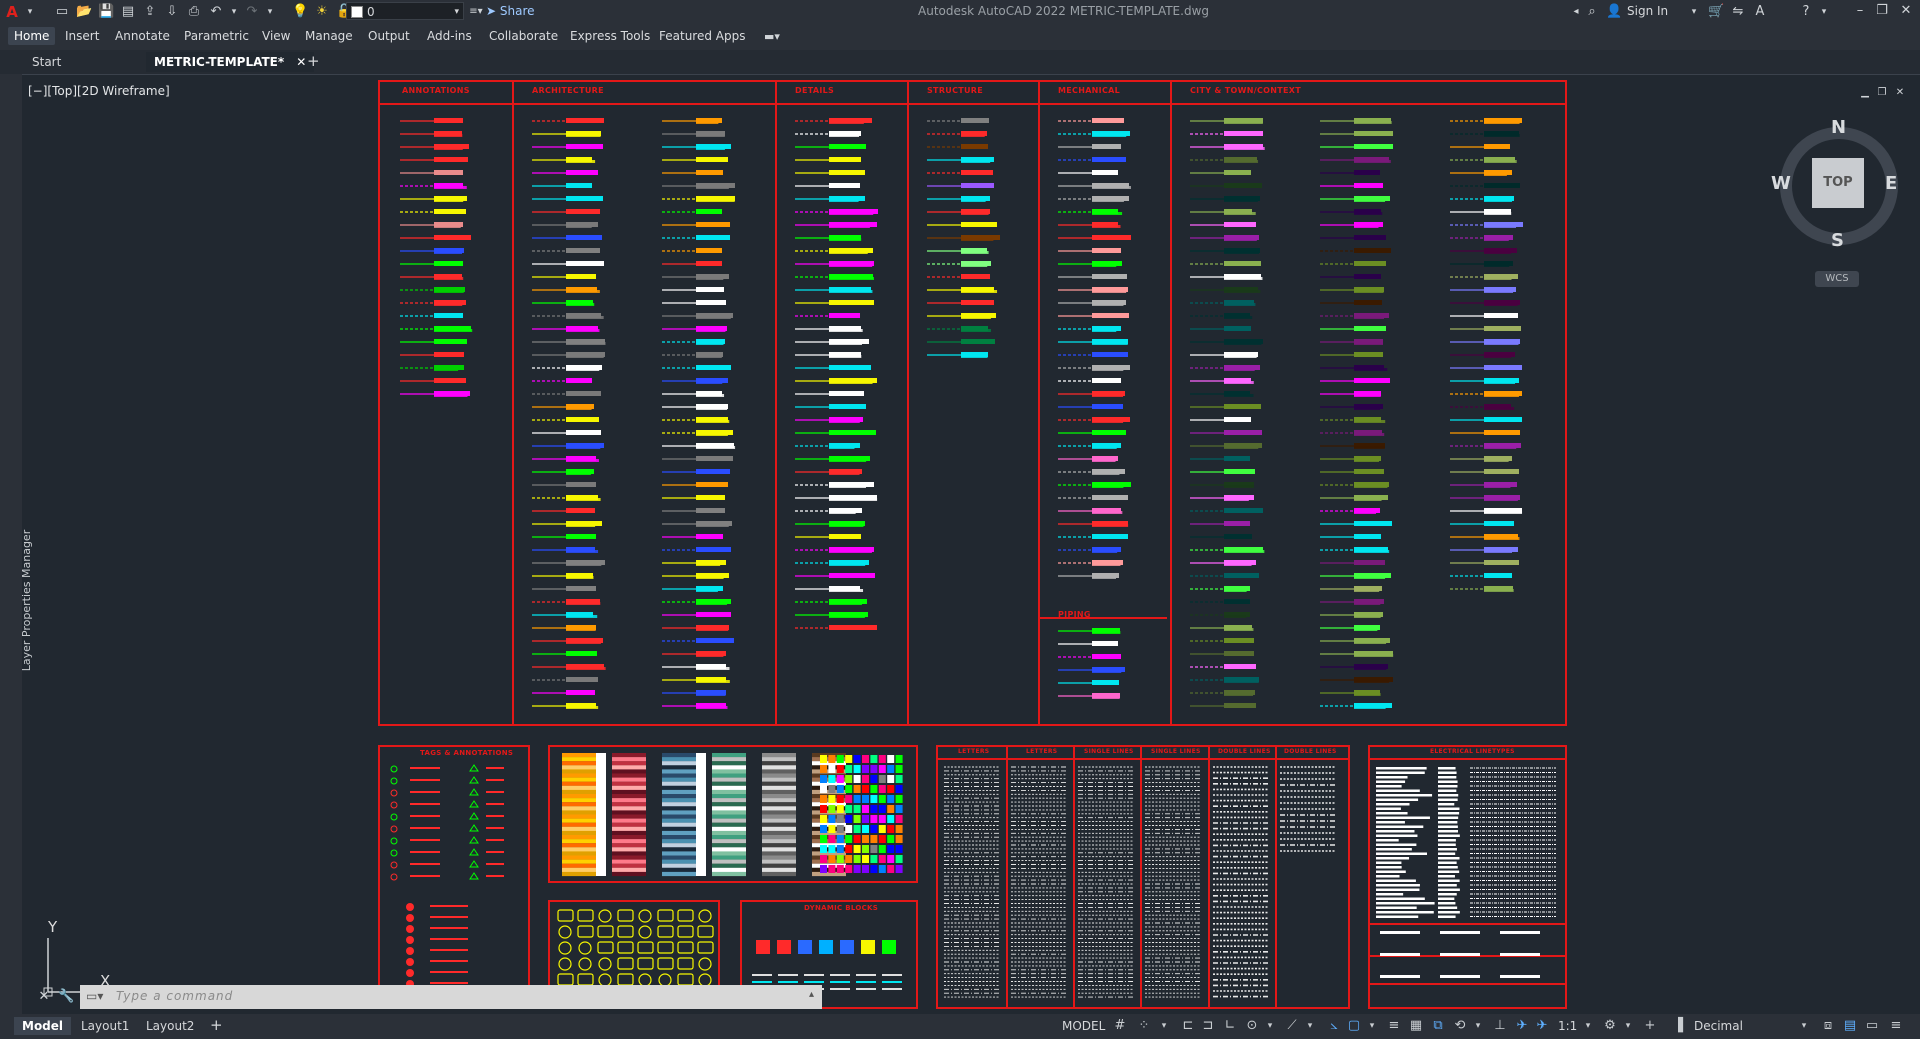 The width and height of the screenshot is (1920, 1039). What do you see at coordinates (523, 36) in the screenshot?
I see `tab-collaborate: Collaborate` at bounding box center [523, 36].